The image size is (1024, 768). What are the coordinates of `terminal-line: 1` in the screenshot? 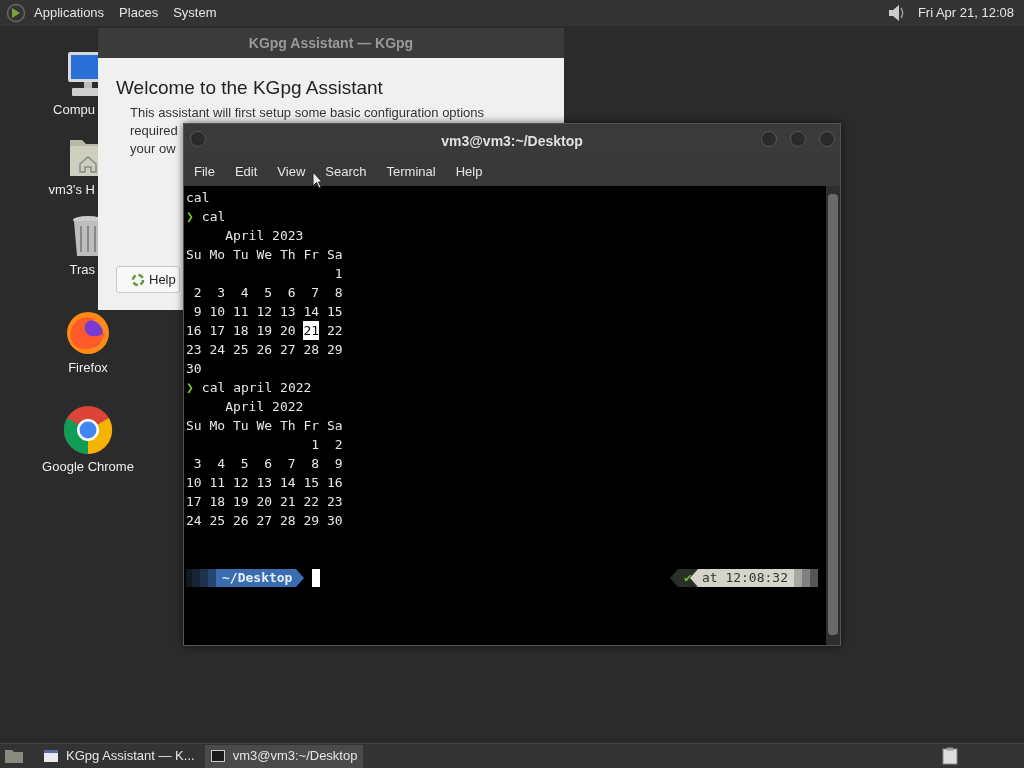 It's located at (338, 274).